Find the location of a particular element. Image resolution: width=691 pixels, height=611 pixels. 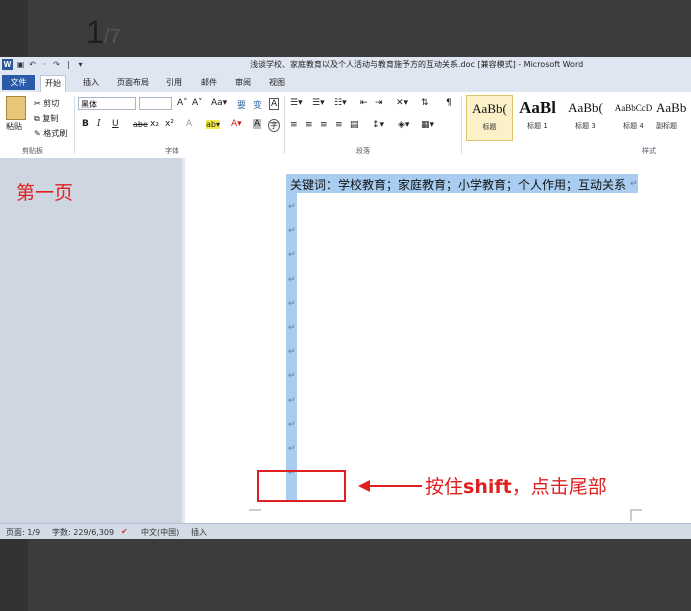

font-name-select: 黑体 is located at coordinates (107, 103).